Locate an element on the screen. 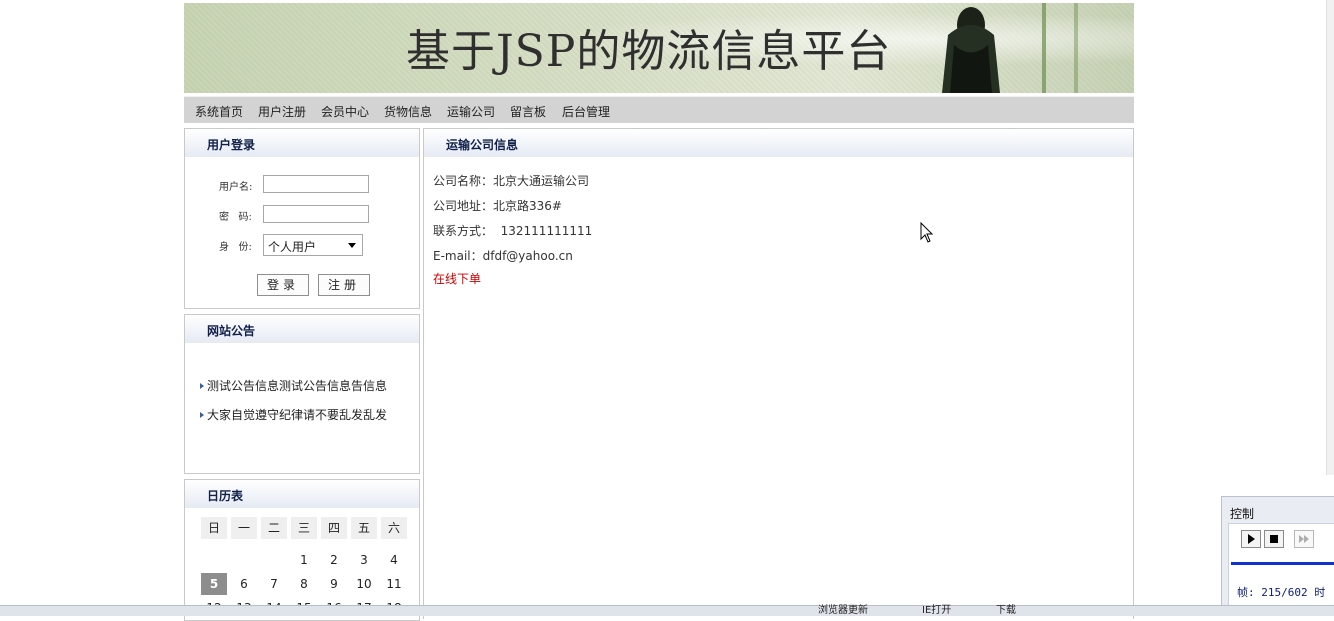  notice-panel-title: 网站公告 is located at coordinates (231, 331).